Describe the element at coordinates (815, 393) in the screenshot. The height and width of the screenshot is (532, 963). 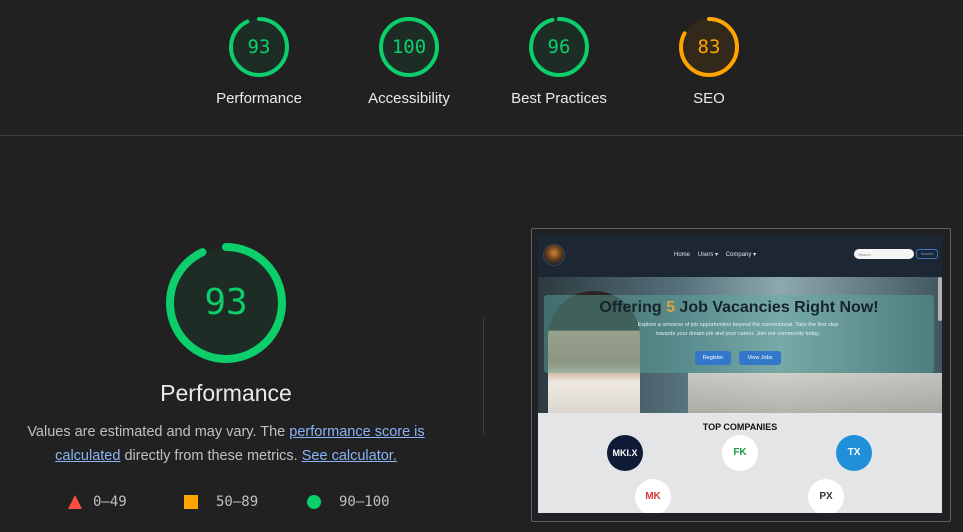
I see `hero-desk-image` at that location.